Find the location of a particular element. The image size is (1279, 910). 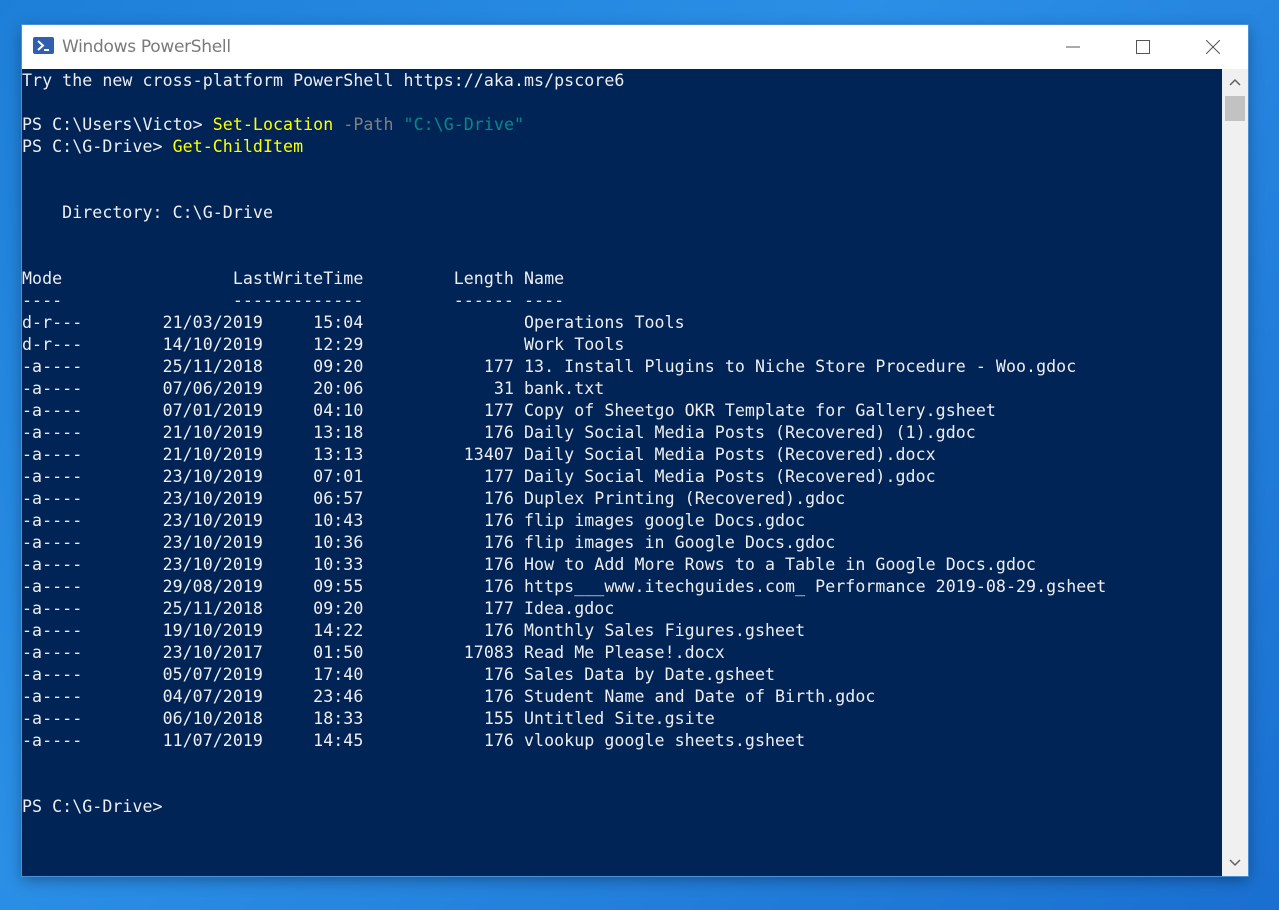

command-name: Set-Location is located at coordinates (273, 124).